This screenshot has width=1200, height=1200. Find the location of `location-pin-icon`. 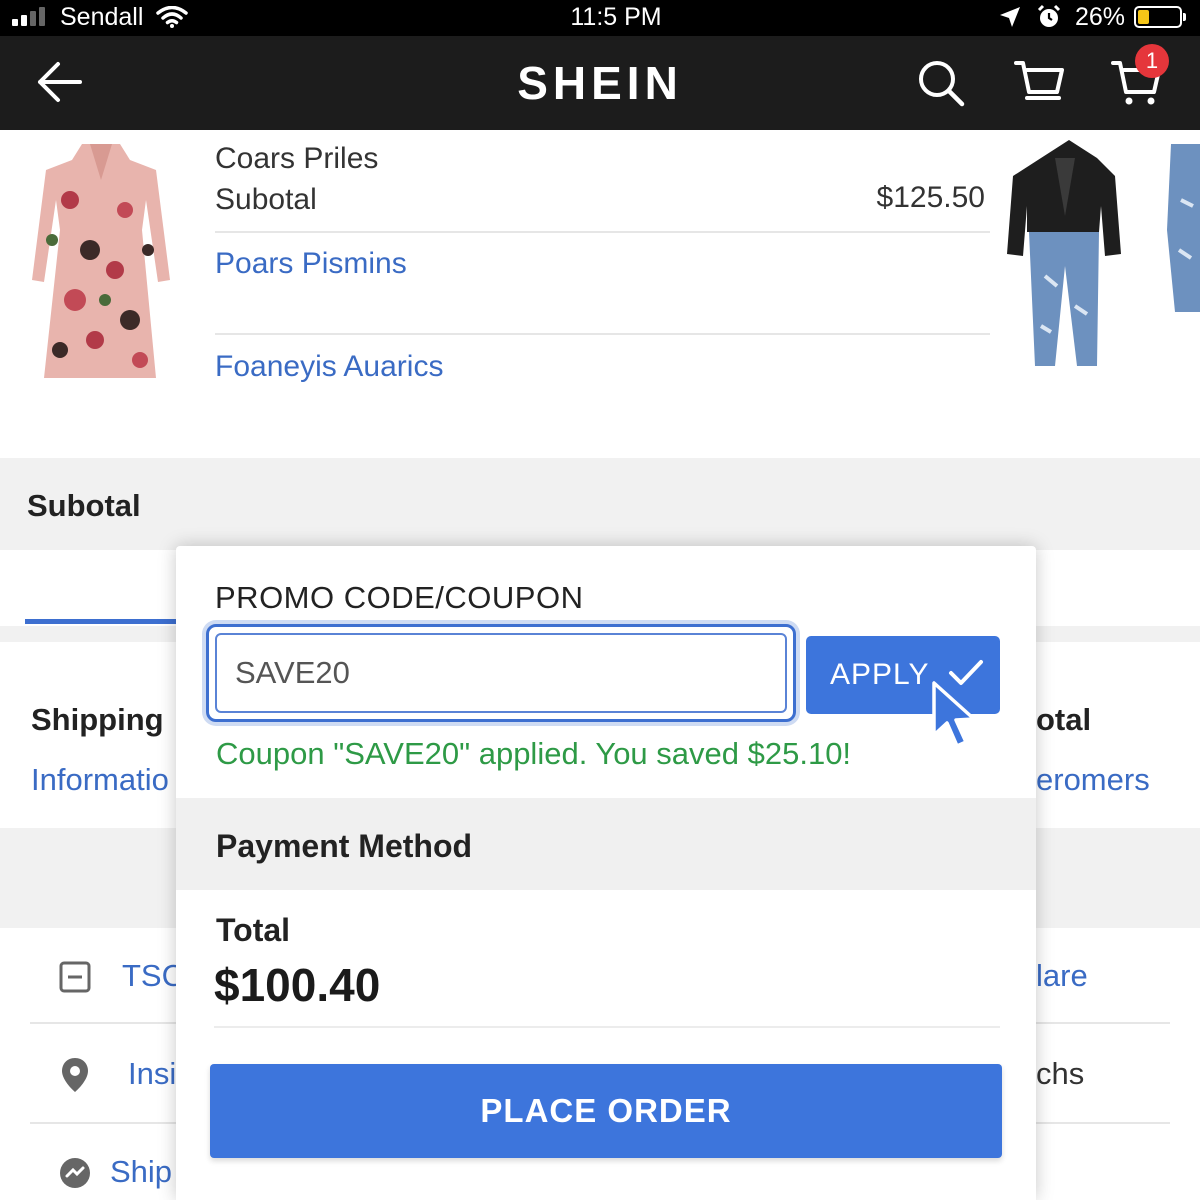

location-pin-icon is located at coordinates (75, 1075).